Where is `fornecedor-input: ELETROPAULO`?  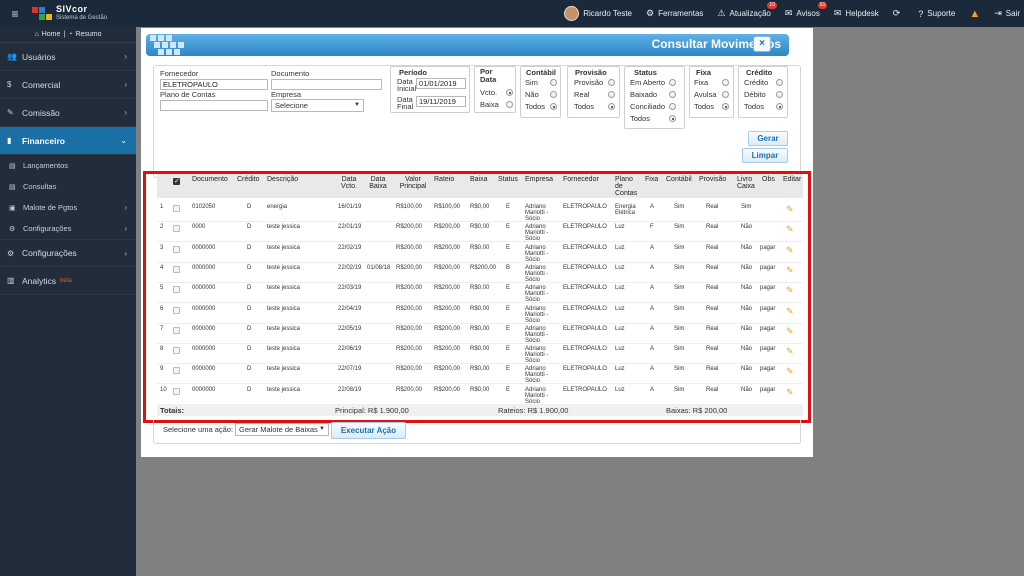 fornecedor-input: ELETROPAULO is located at coordinates (214, 84).